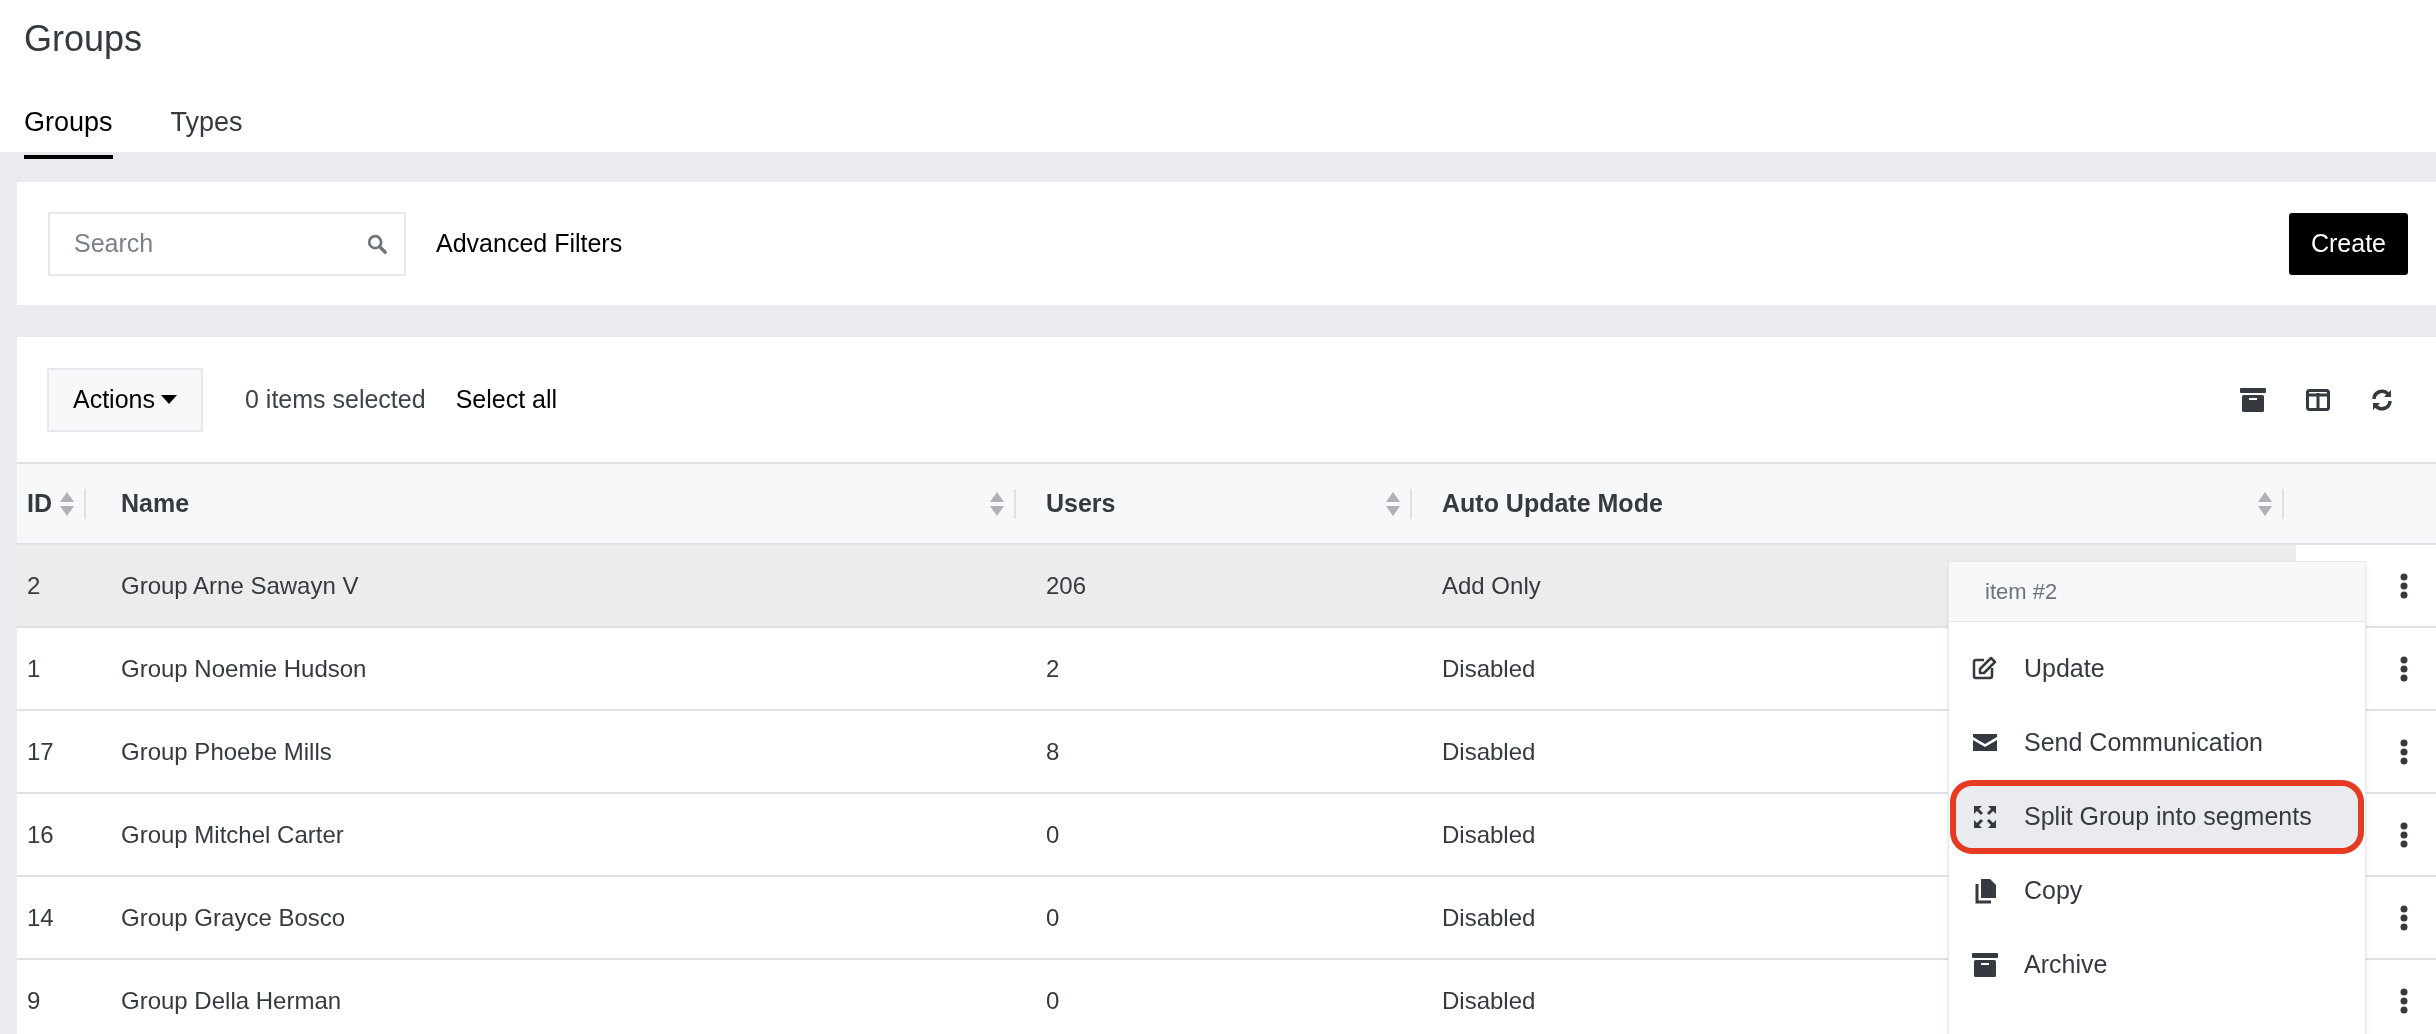 Image resolution: width=2436 pixels, height=1034 pixels. I want to click on table-cell: Add Only, so click(1491, 585).